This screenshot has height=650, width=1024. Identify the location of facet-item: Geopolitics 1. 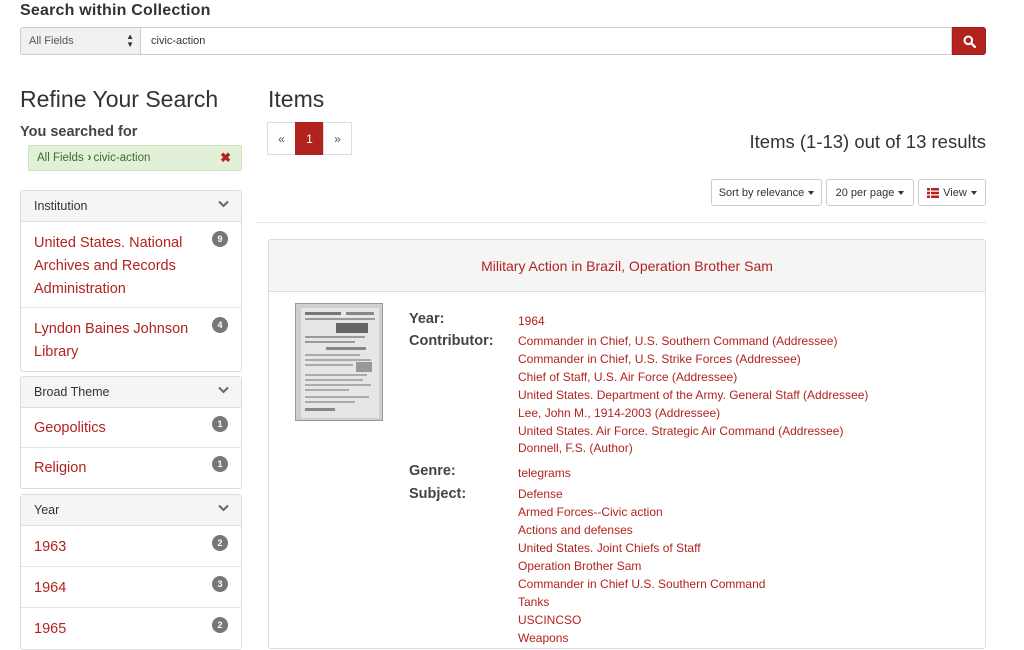
(131, 428).